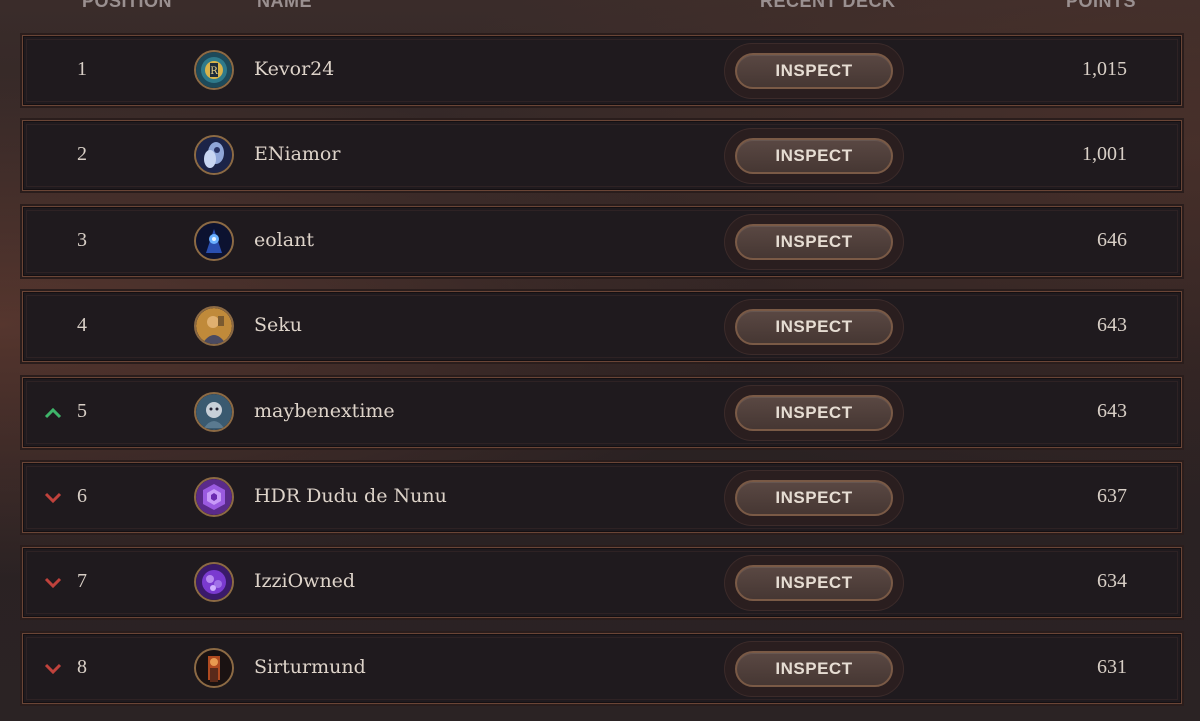 Image resolution: width=1200 pixels, height=721 pixels. Describe the element at coordinates (82, 325) in the screenshot. I see `rank-position: 4` at that location.